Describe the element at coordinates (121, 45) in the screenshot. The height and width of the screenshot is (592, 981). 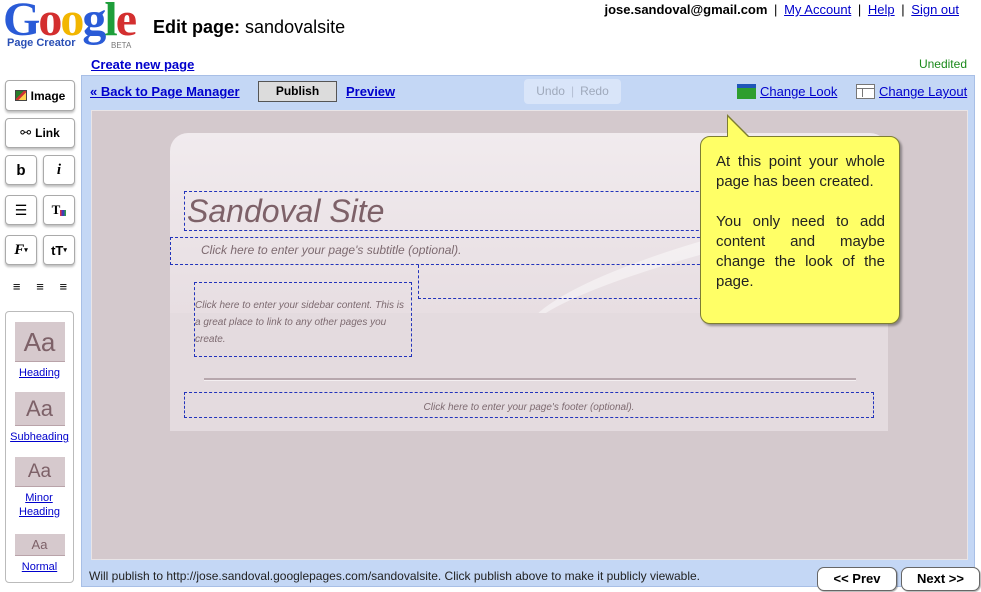
I see `logo-beta-tag: BETA` at that location.